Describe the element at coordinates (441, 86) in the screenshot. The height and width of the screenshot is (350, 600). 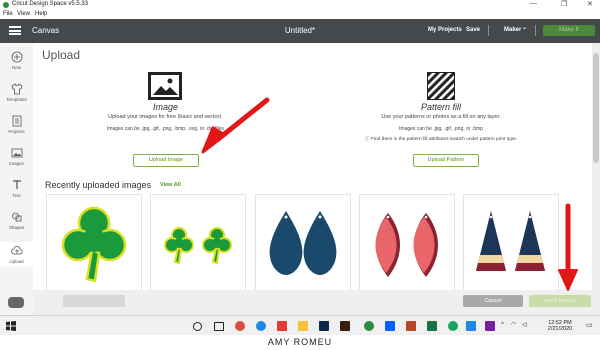
I see `pattern-fill-icon` at that location.